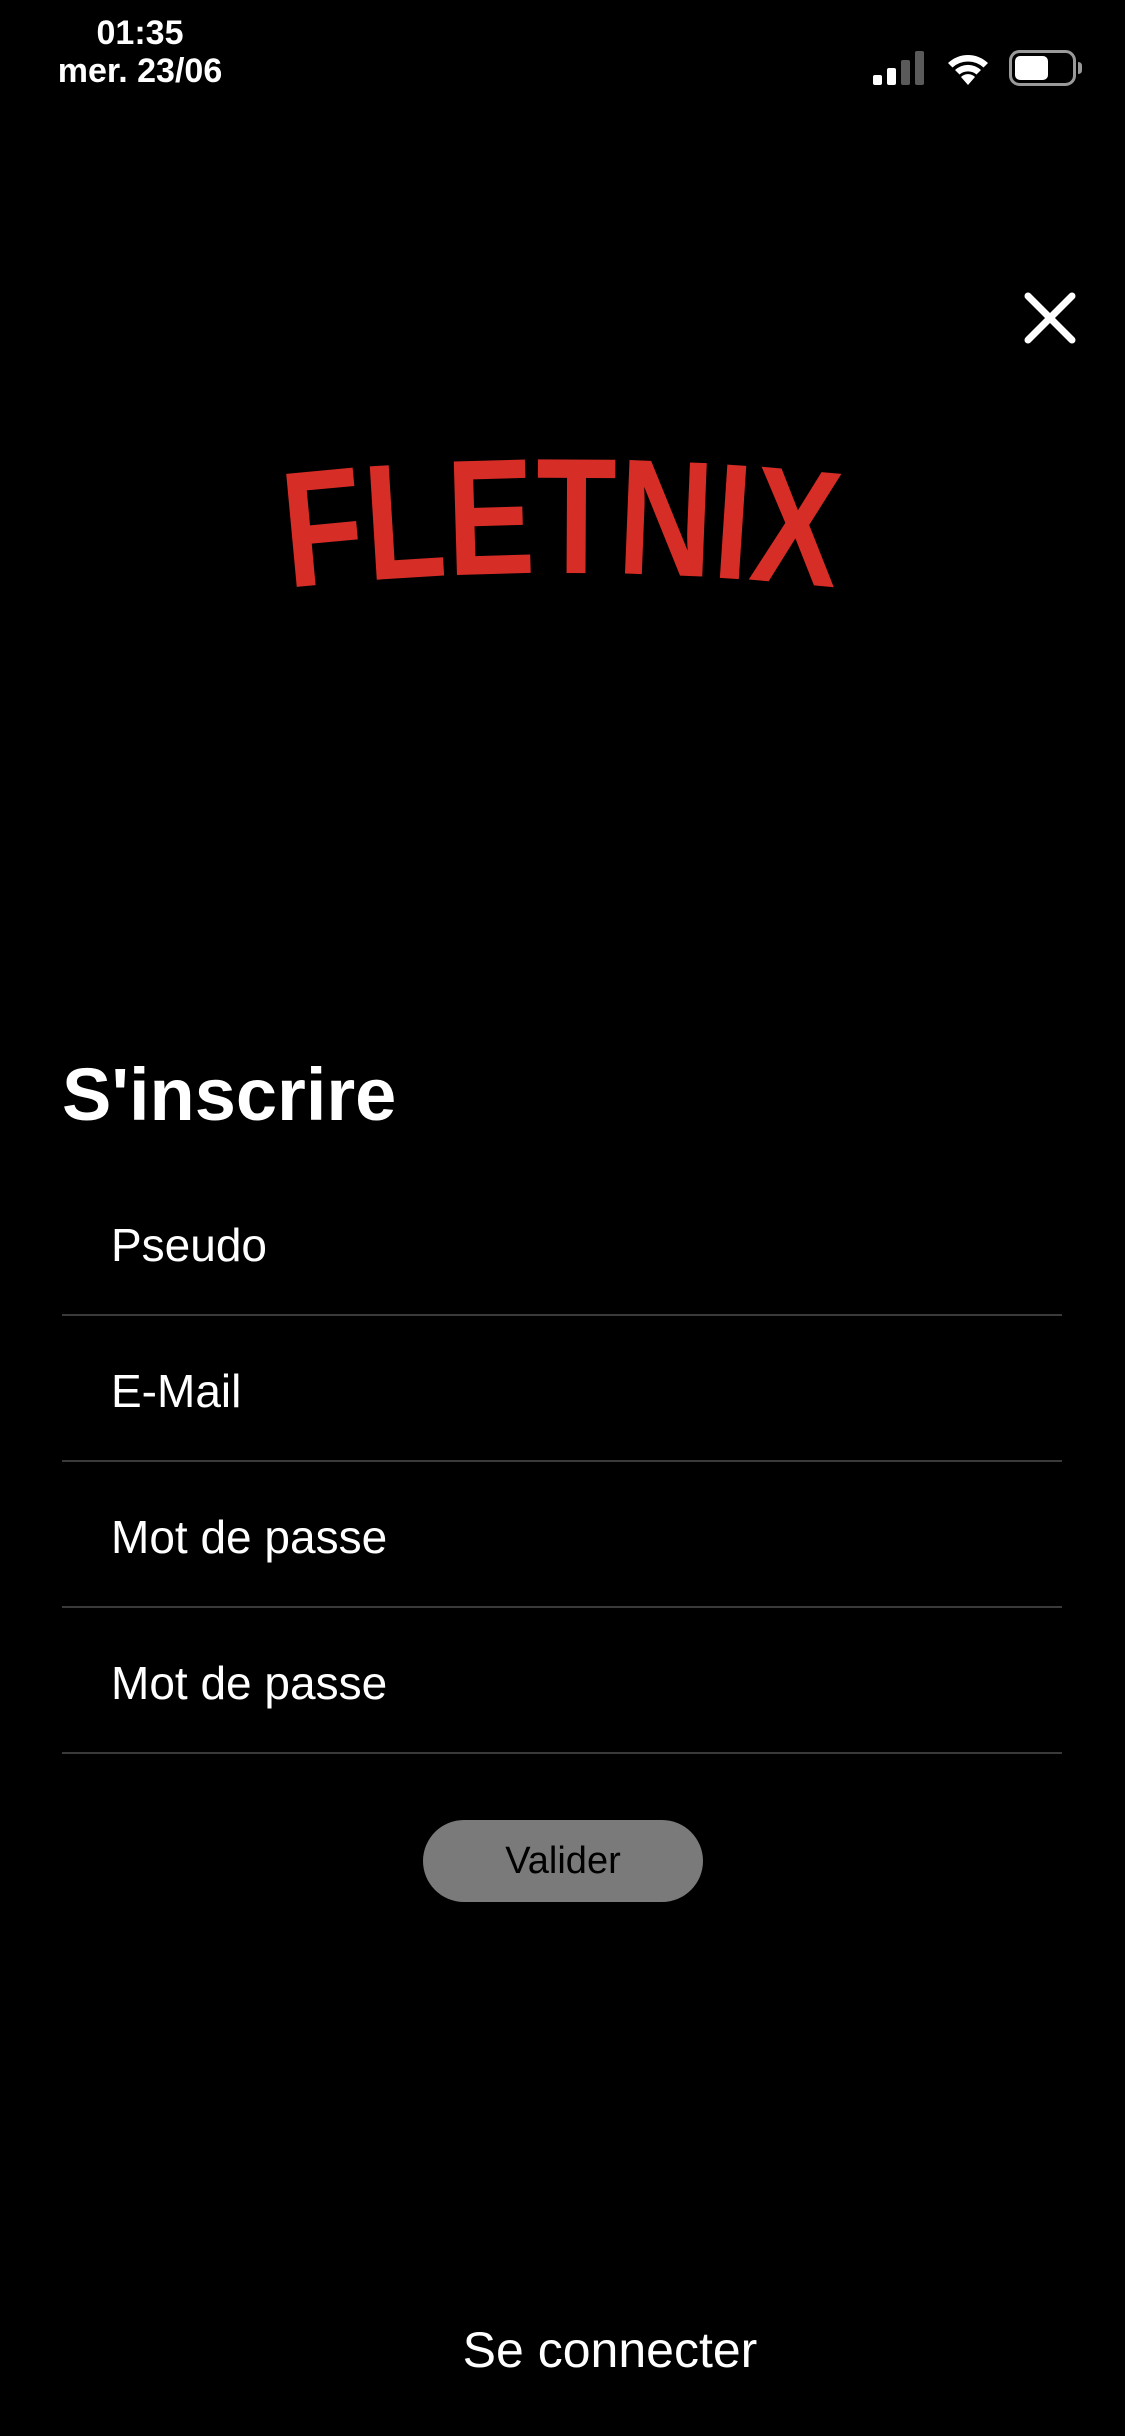 Image resolution: width=1125 pixels, height=2436 pixels. I want to click on wifi-icon, so click(968, 70).